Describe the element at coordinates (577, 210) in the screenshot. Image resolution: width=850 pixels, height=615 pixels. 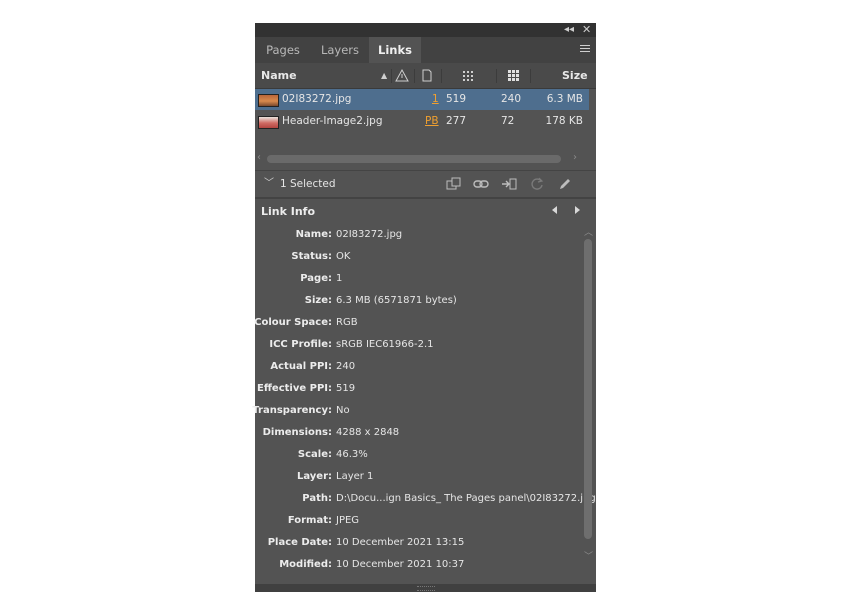
I see `next-link-icon` at that location.